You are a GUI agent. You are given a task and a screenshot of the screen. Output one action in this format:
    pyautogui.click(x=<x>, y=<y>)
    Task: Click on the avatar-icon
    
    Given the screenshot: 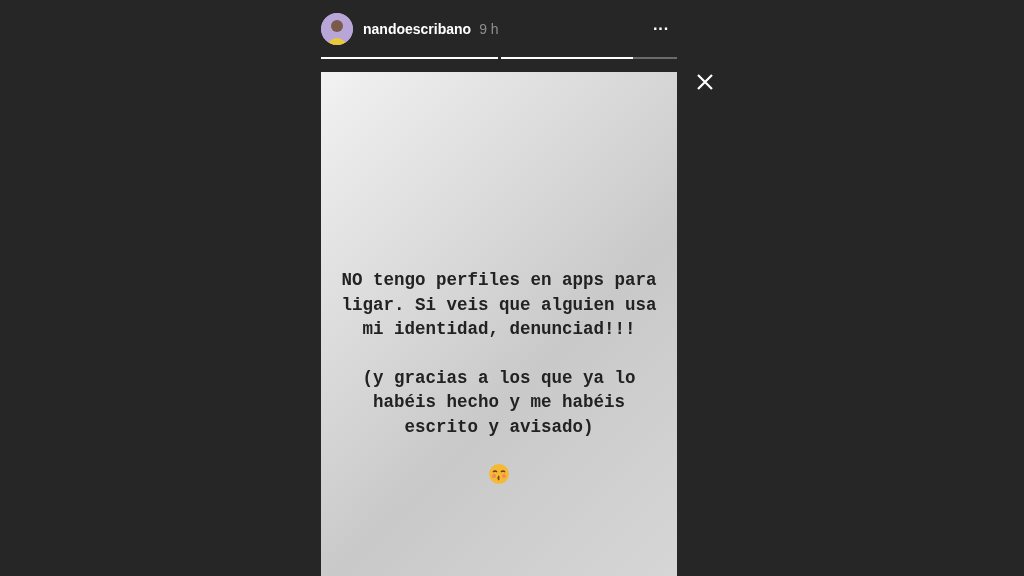 What is the action you would take?
    pyautogui.click(x=337, y=29)
    